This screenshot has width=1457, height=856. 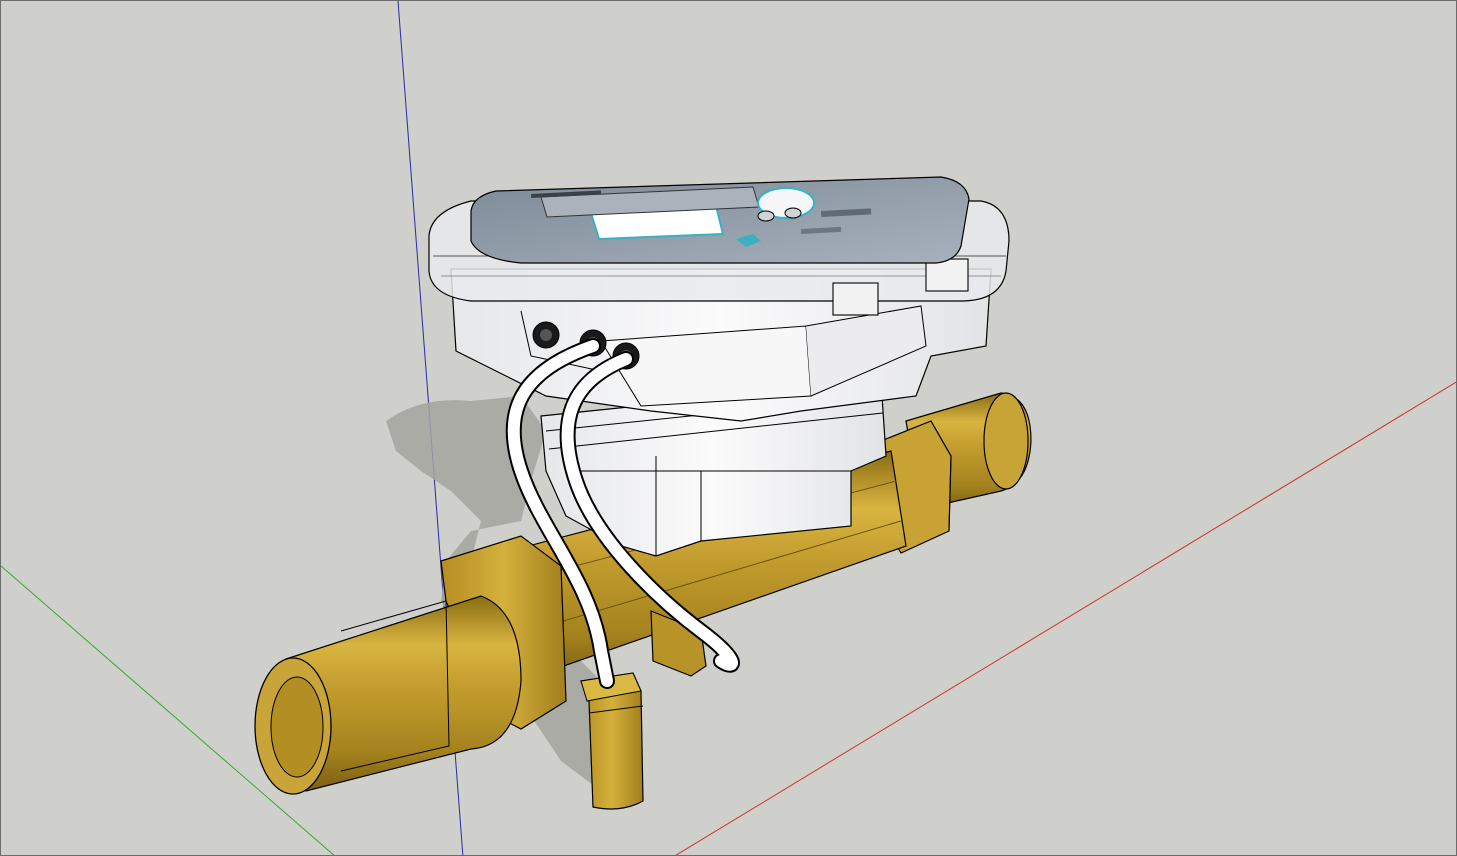 What do you see at coordinates (947, 275) in the screenshot?
I see `lid-latch-right` at bounding box center [947, 275].